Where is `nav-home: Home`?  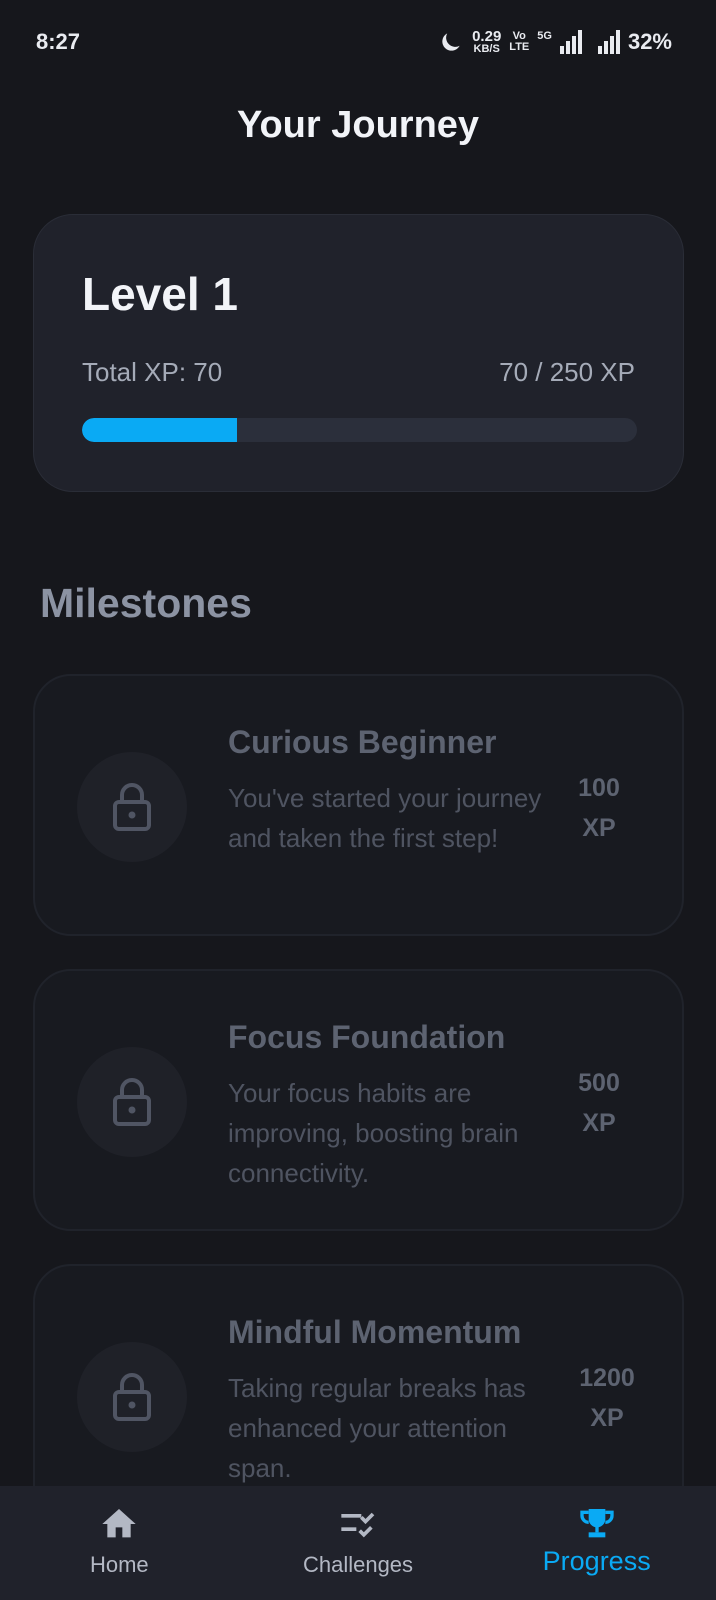
nav-home: Home is located at coordinates (119, 1543).